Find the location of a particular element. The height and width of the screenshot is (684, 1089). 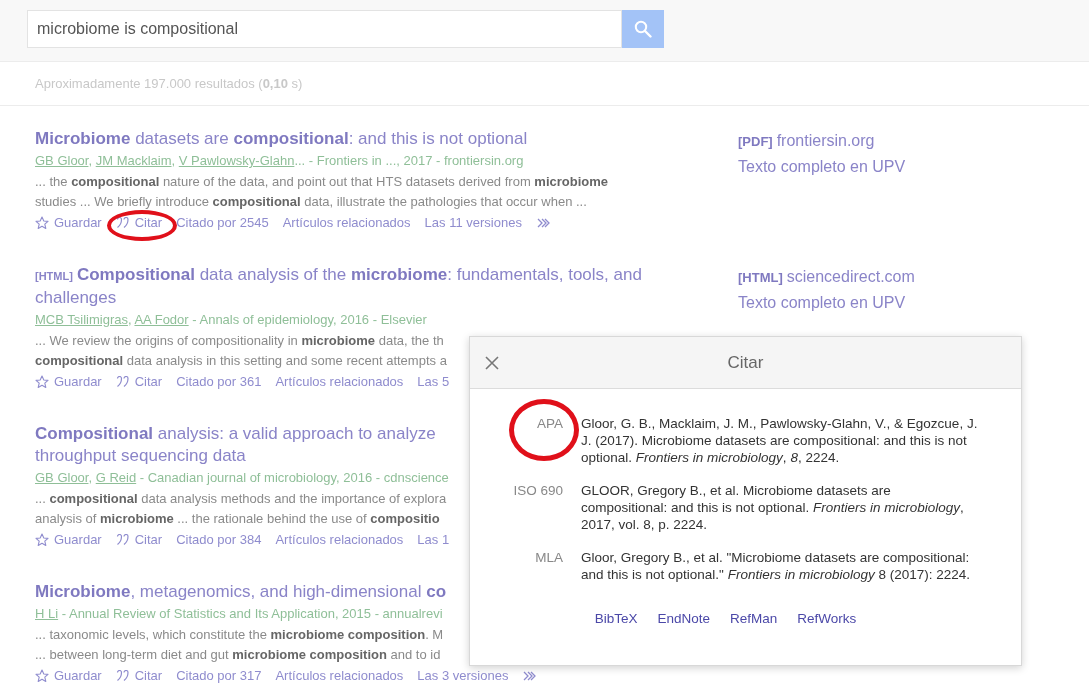

snippet-text: ... compositional data analysis methods and the importance of explora is located at coordinates (241, 498).